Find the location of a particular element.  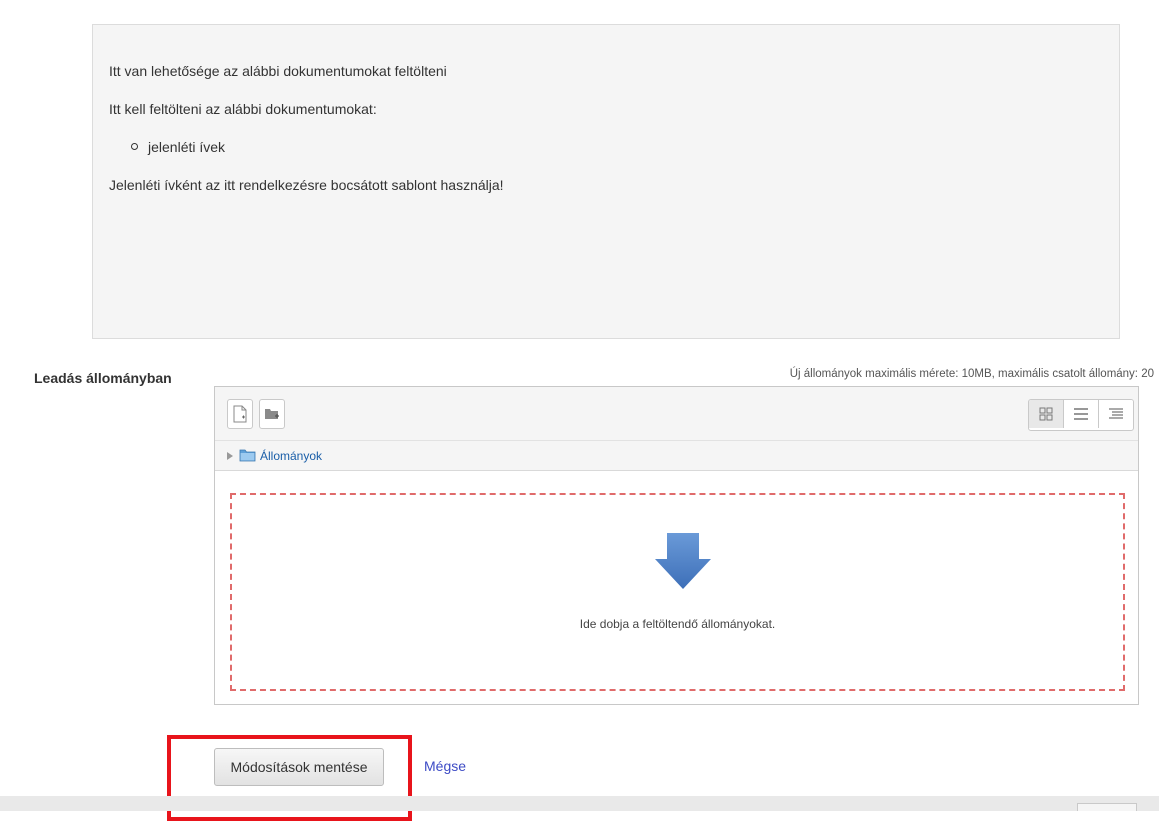

submission-label: Leadás állományban is located at coordinates (103, 378).